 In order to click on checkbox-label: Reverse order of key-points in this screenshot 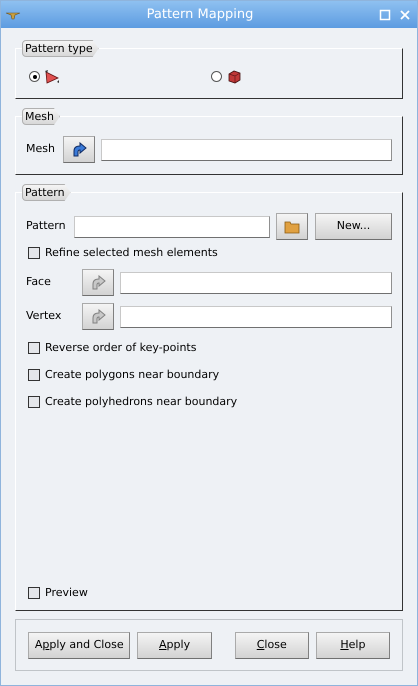, I will do `click(120, 348)`.